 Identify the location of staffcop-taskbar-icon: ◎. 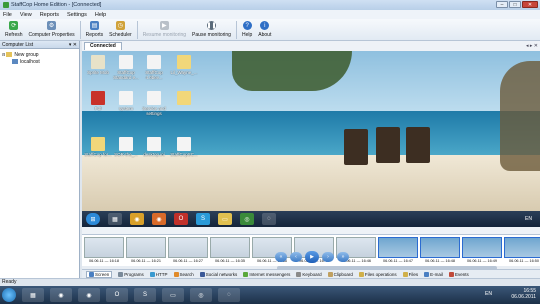
(201, 295).